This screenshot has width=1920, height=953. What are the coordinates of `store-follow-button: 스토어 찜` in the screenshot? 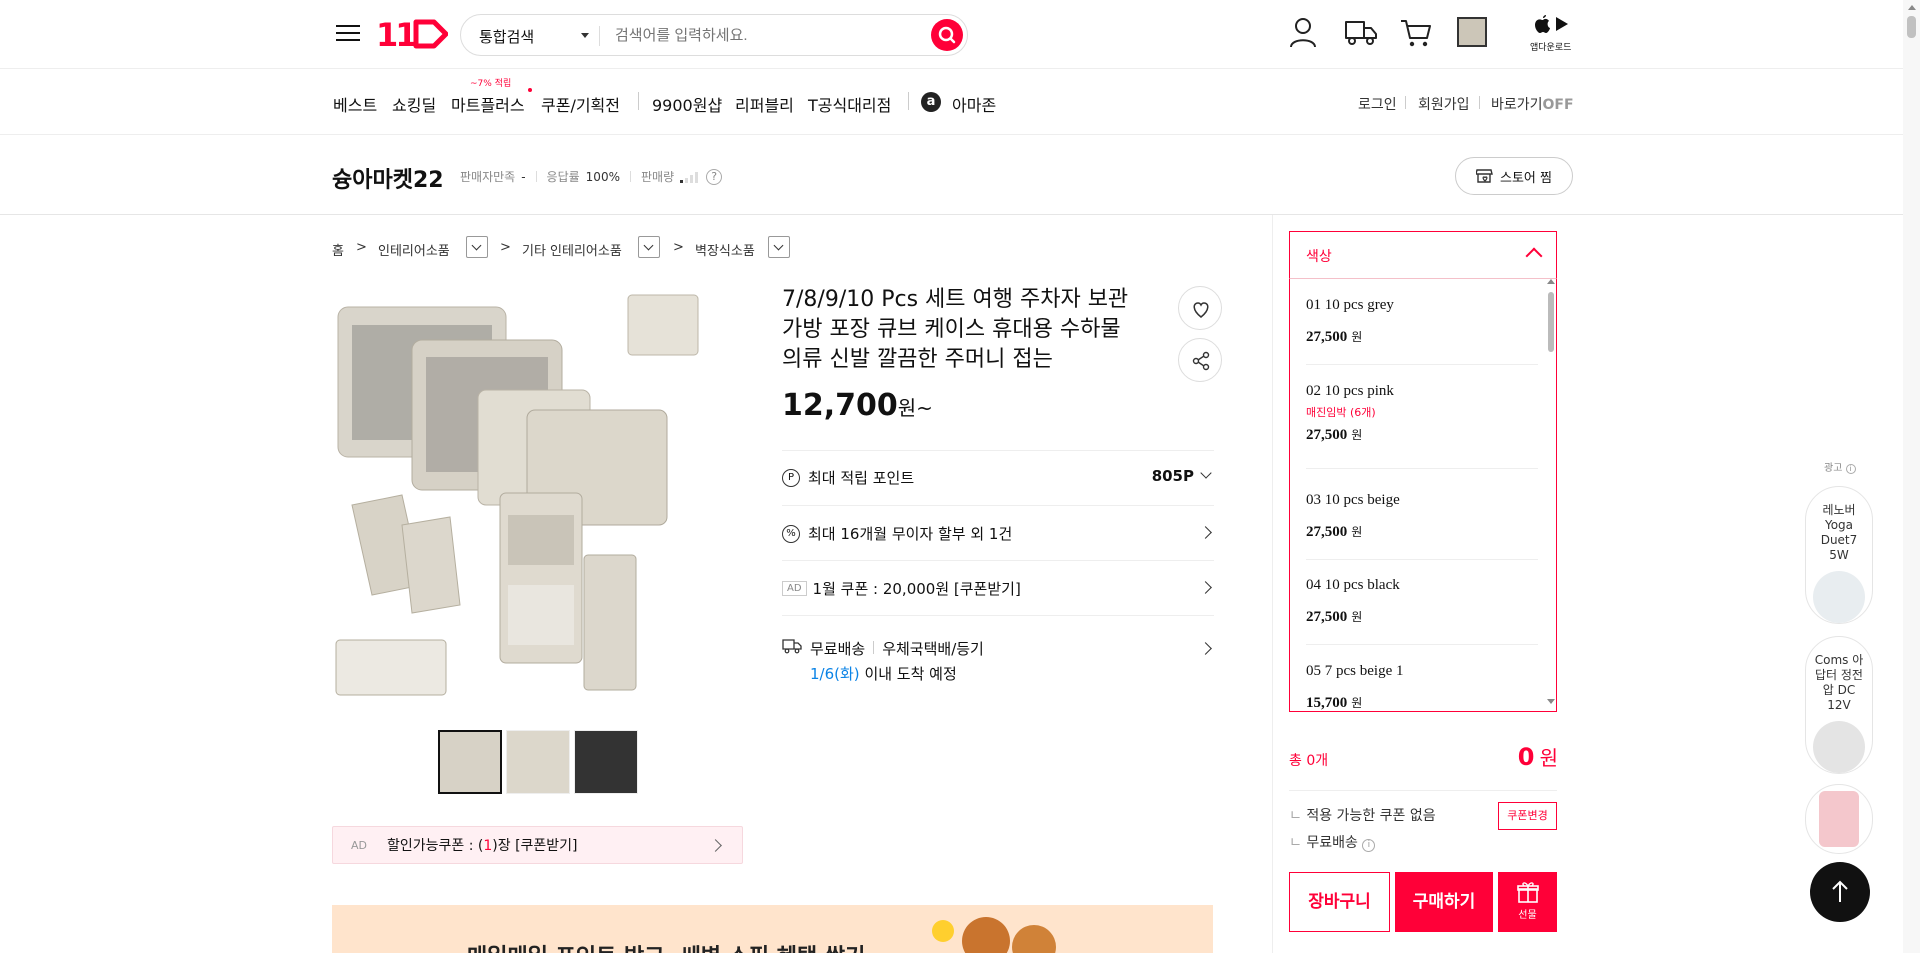 It's located at (1514, 176).